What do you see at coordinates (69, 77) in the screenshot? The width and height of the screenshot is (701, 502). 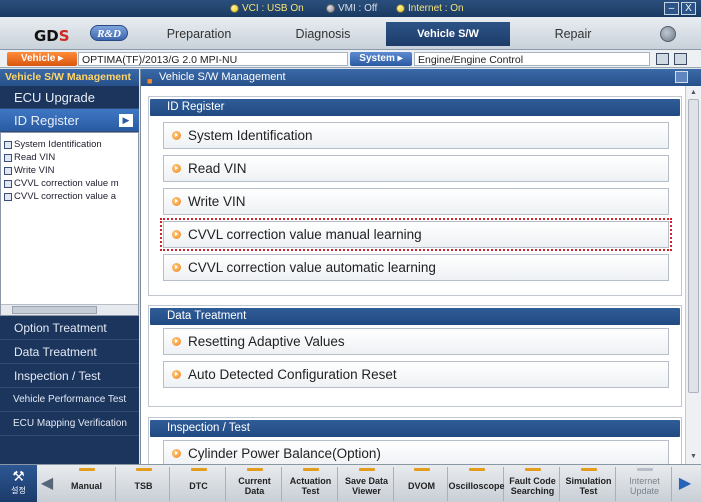 I see `sidebar-title: Vehicle S/W Management` at bounding box center [69, 77].